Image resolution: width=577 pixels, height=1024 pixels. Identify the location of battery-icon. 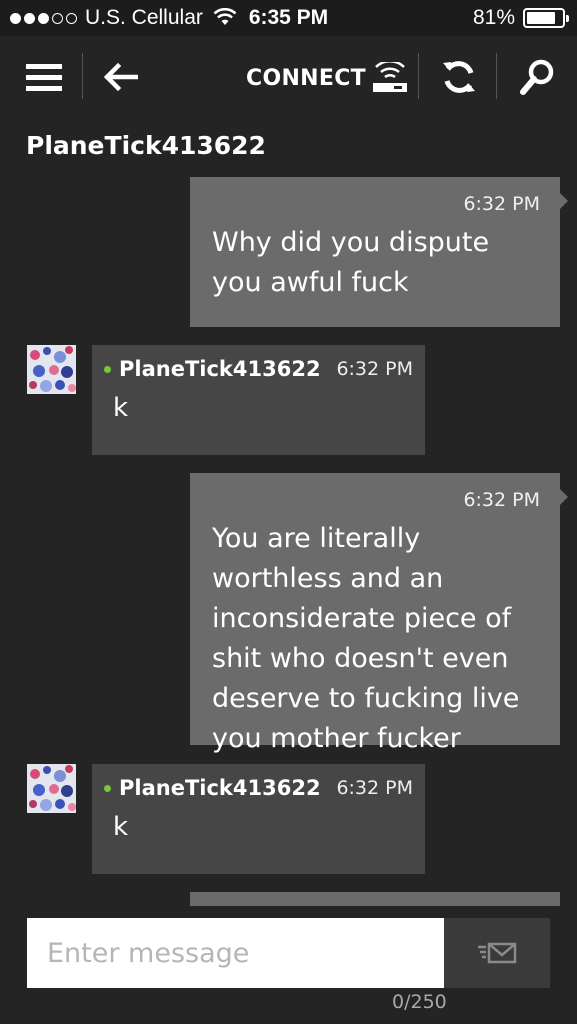
(546, 18).